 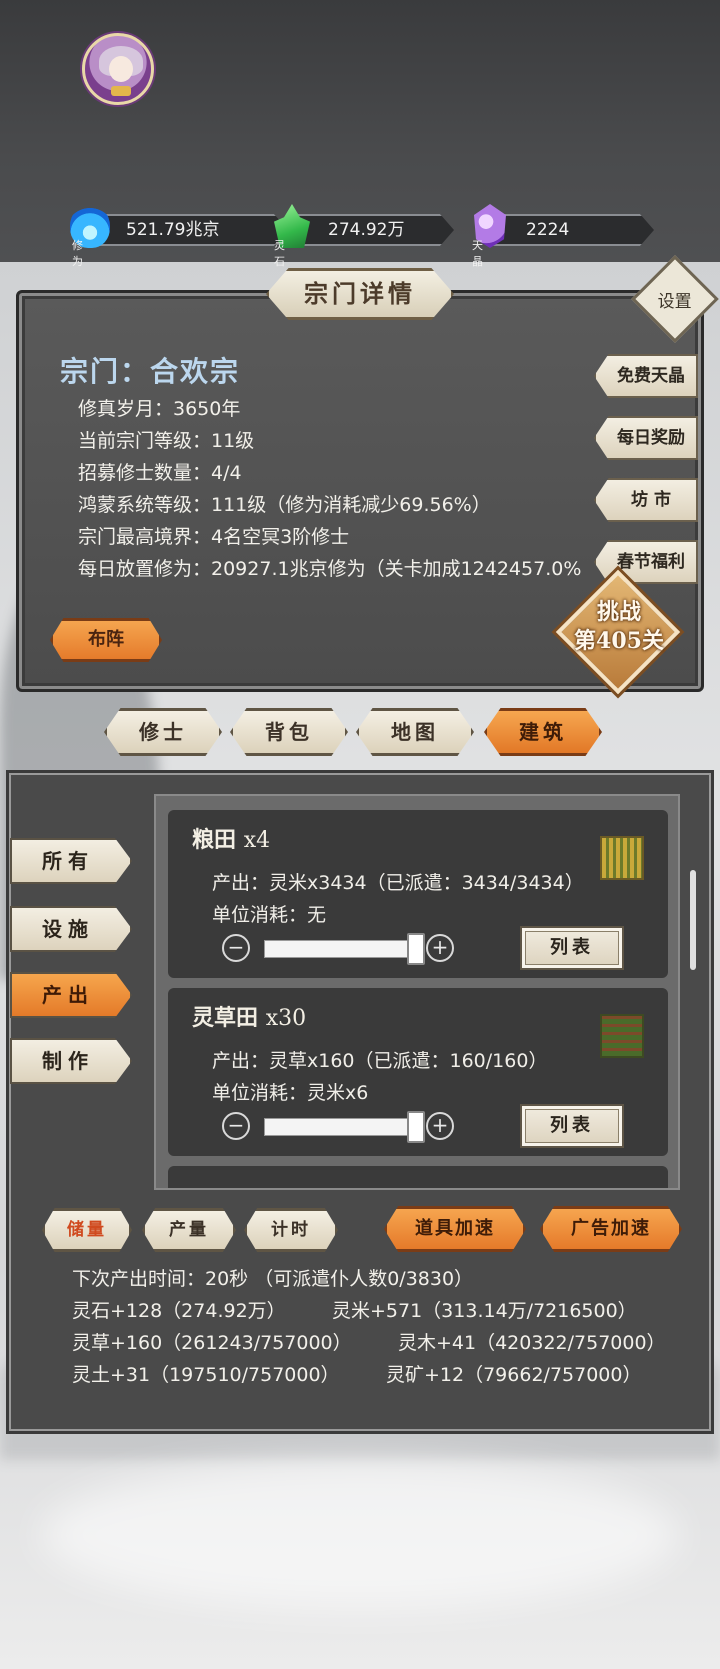 What do you see at coordinates (214, 537) in the screenshot?
I see `info-highest-realm: 宗门最高境界：4名空冥3阶修士` at bounding box center [214, 537].